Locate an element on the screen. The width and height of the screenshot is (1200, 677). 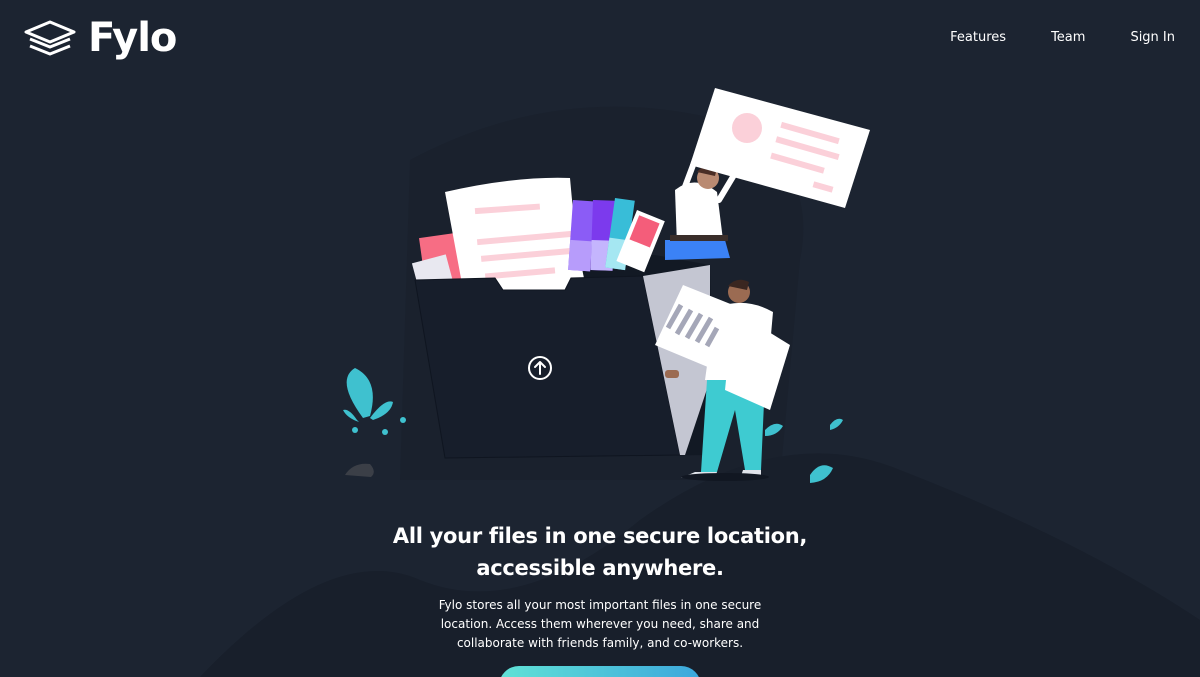
plant-left-icon is located at coordinates (374, 401).